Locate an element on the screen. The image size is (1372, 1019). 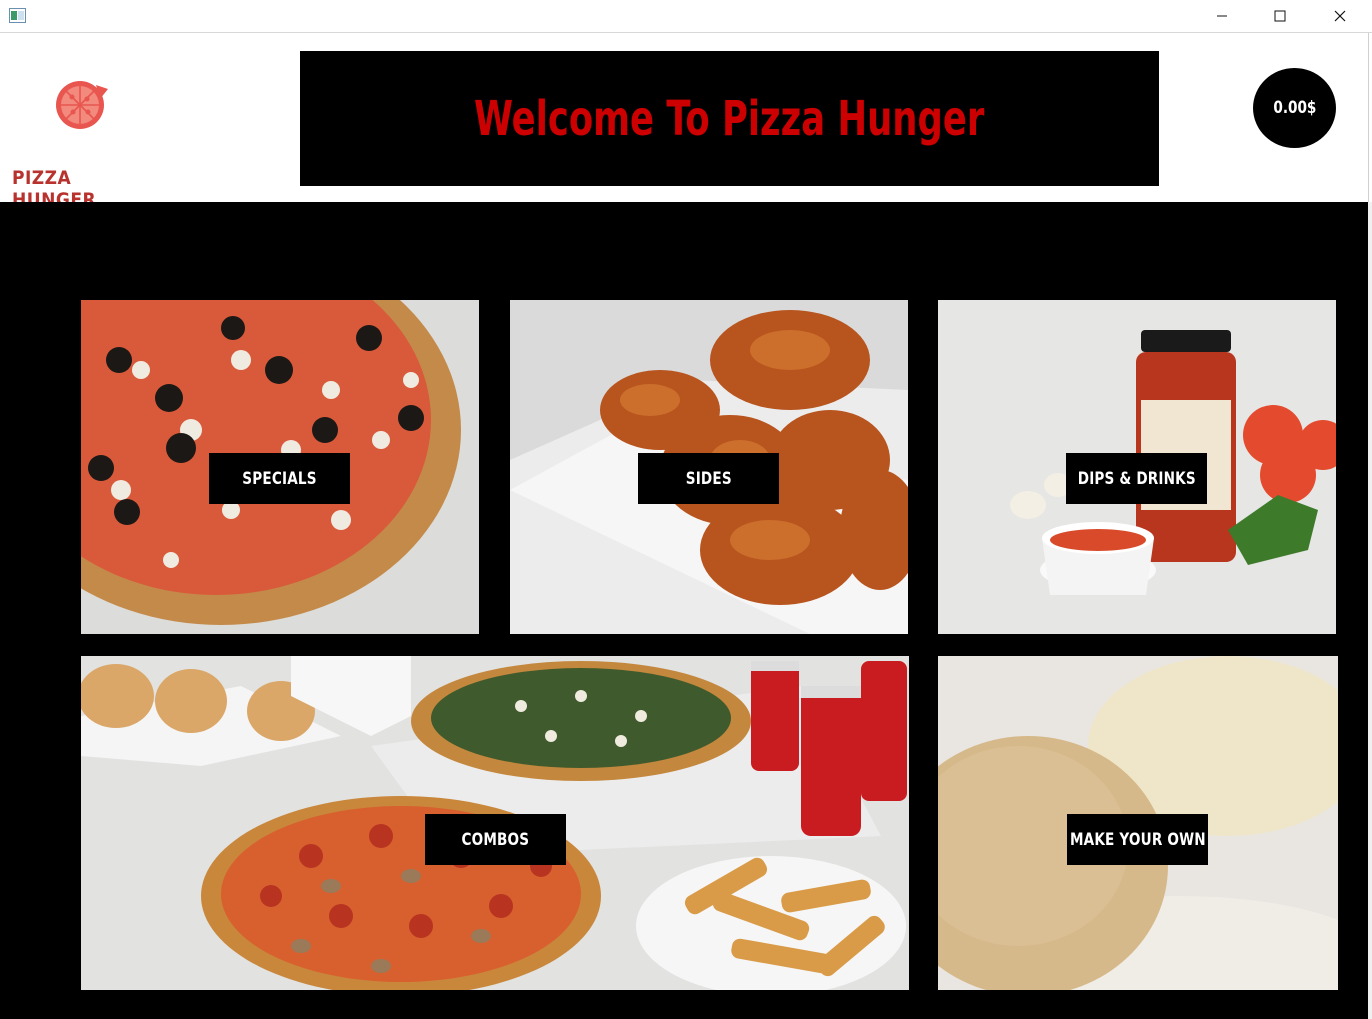
cart-total-button: 0.00$ is located at coordinates (1294, 108).